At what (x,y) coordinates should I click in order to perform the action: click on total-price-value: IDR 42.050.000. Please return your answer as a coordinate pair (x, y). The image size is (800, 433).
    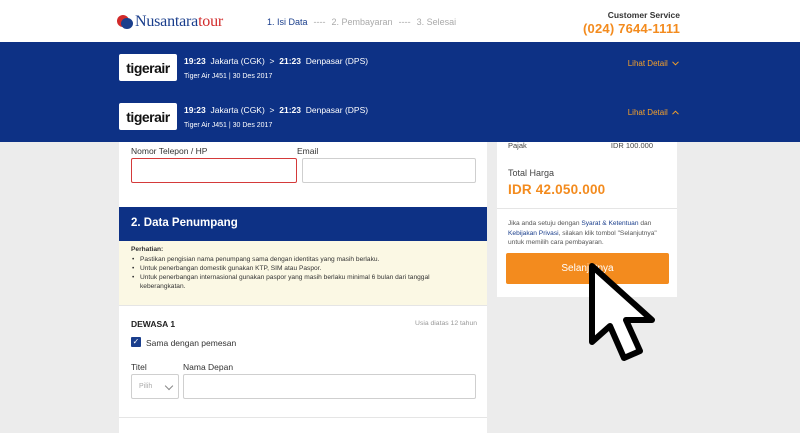
    Looking at the image, I should click on (557, 189).